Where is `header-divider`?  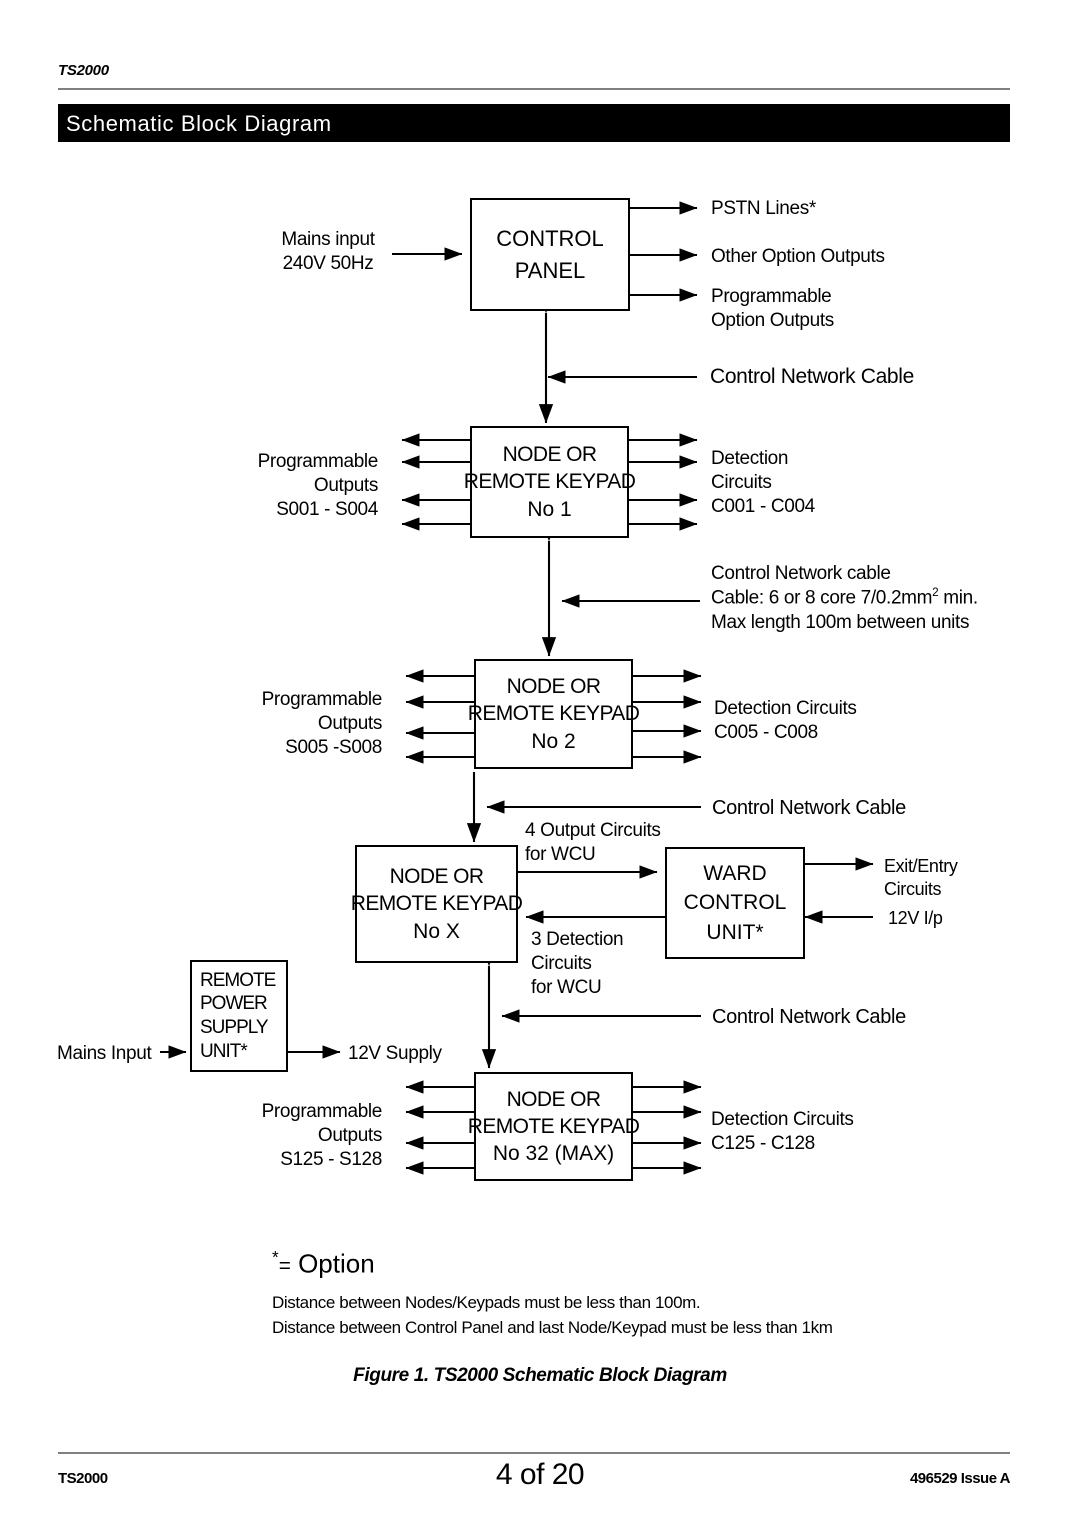
header-divider is located at coordinates (534, 89).